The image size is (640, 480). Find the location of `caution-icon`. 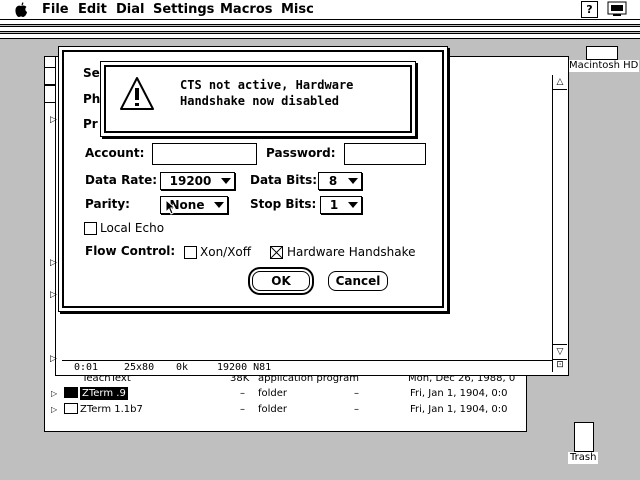

caution-icon is located at coordinates (137, 93).